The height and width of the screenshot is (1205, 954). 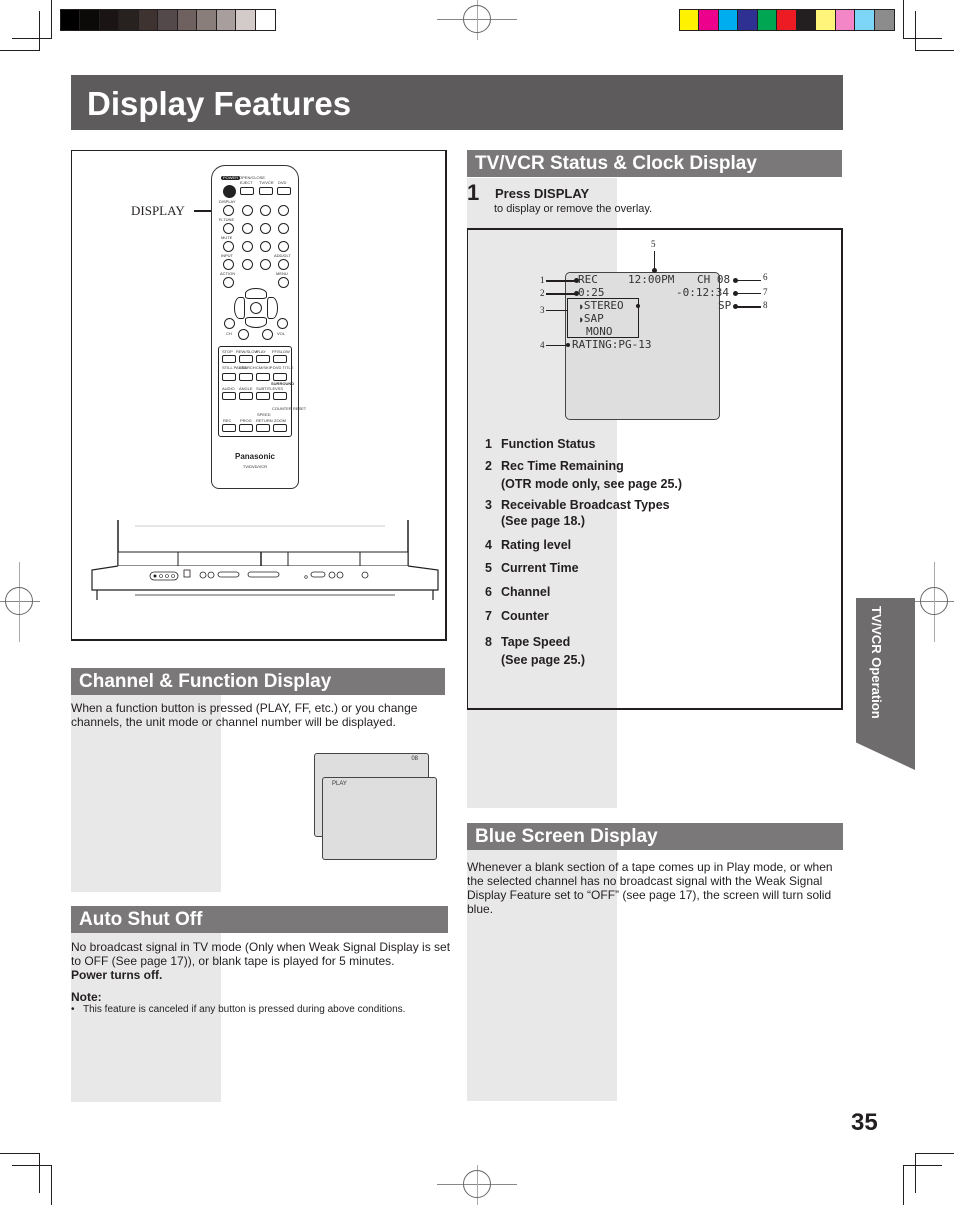 I want to click on play-button, so click(x=263, y=359).